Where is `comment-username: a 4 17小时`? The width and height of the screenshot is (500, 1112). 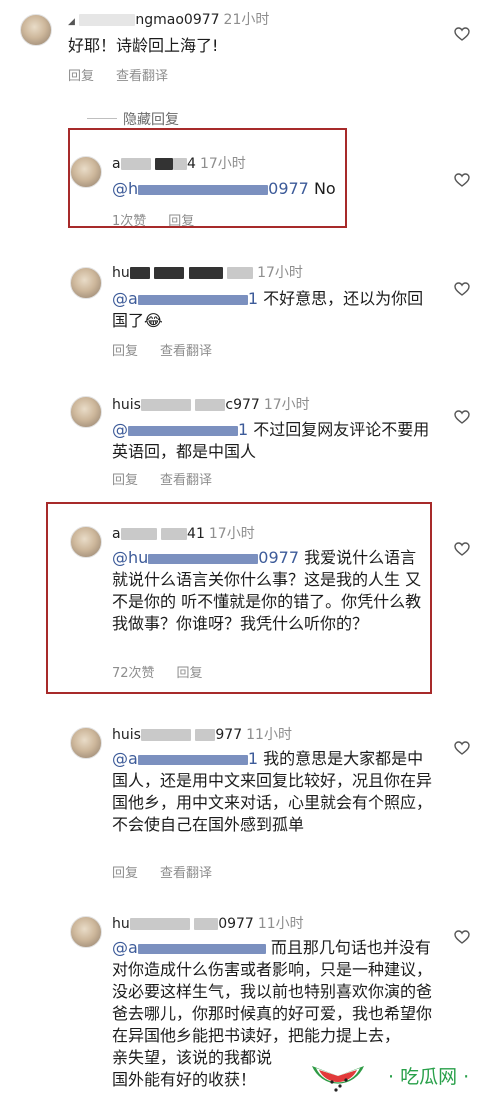
comment-username: a 4 17小时 is located at coordinates (179, 163).